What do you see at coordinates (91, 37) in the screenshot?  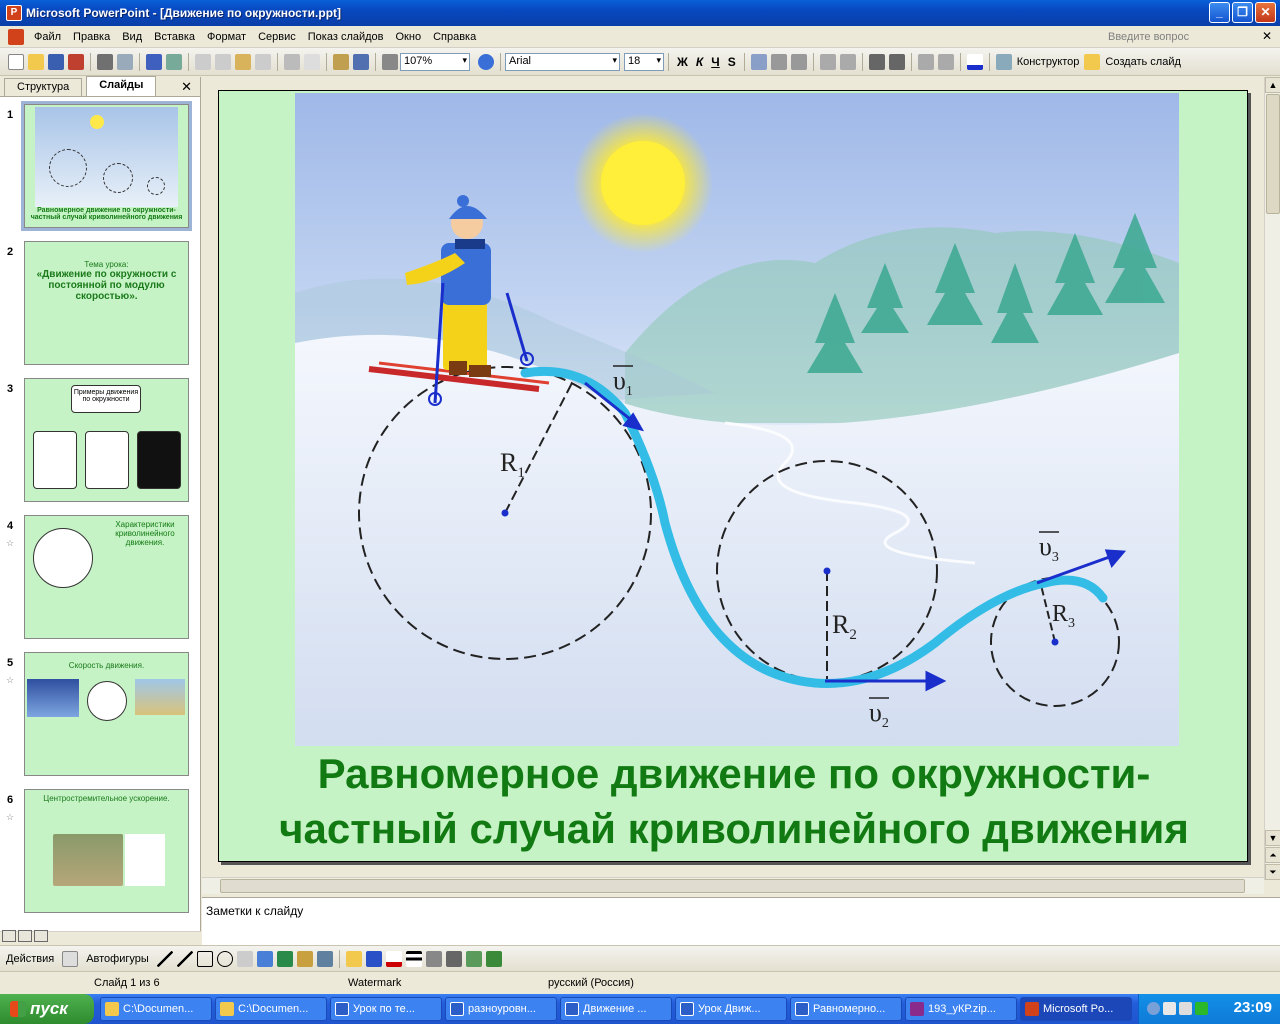 I see `menu-edit: Правка` at bounding box center [91, 37].